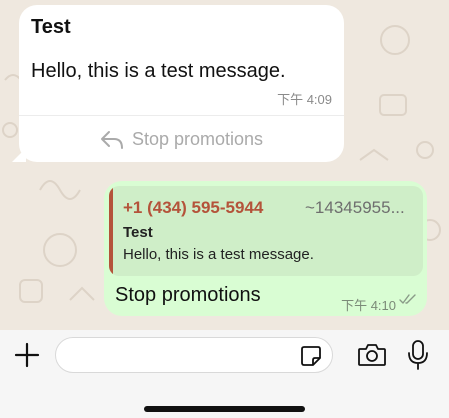 This screenshot has height=418, width=449. I want to click on microphone-icon, so click(418, 355).